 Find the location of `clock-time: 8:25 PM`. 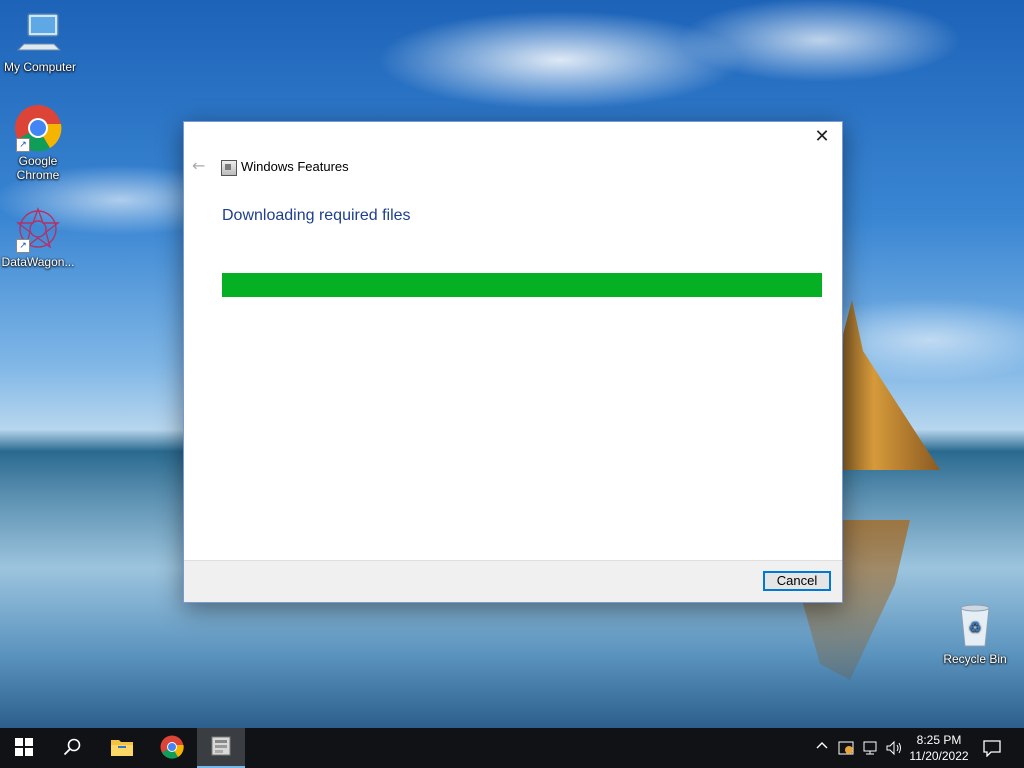

clock-time: 8:25 PM is located at coordinates (939, 740).